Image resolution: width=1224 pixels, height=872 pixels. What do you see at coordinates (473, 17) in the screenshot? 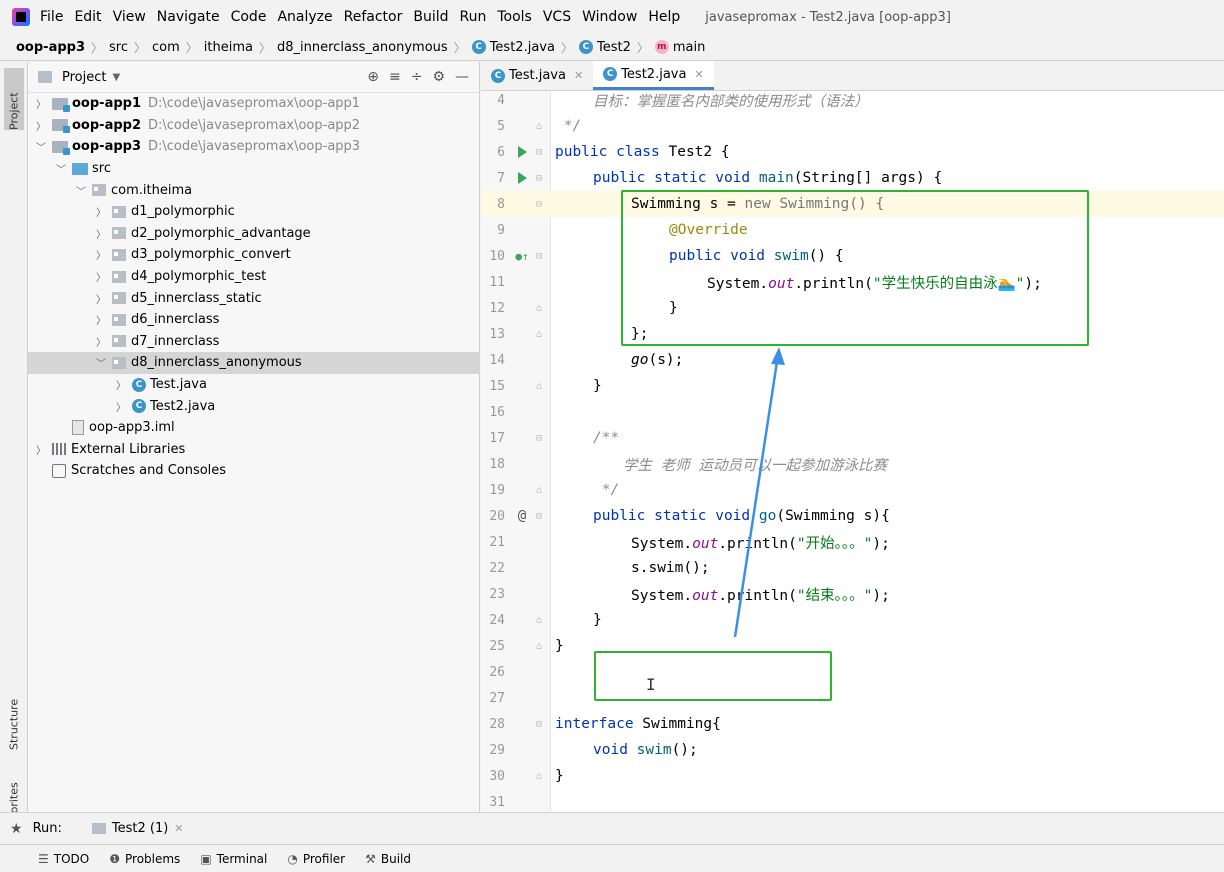
I see `menu-run: Run` at bounding box center [473, 17].